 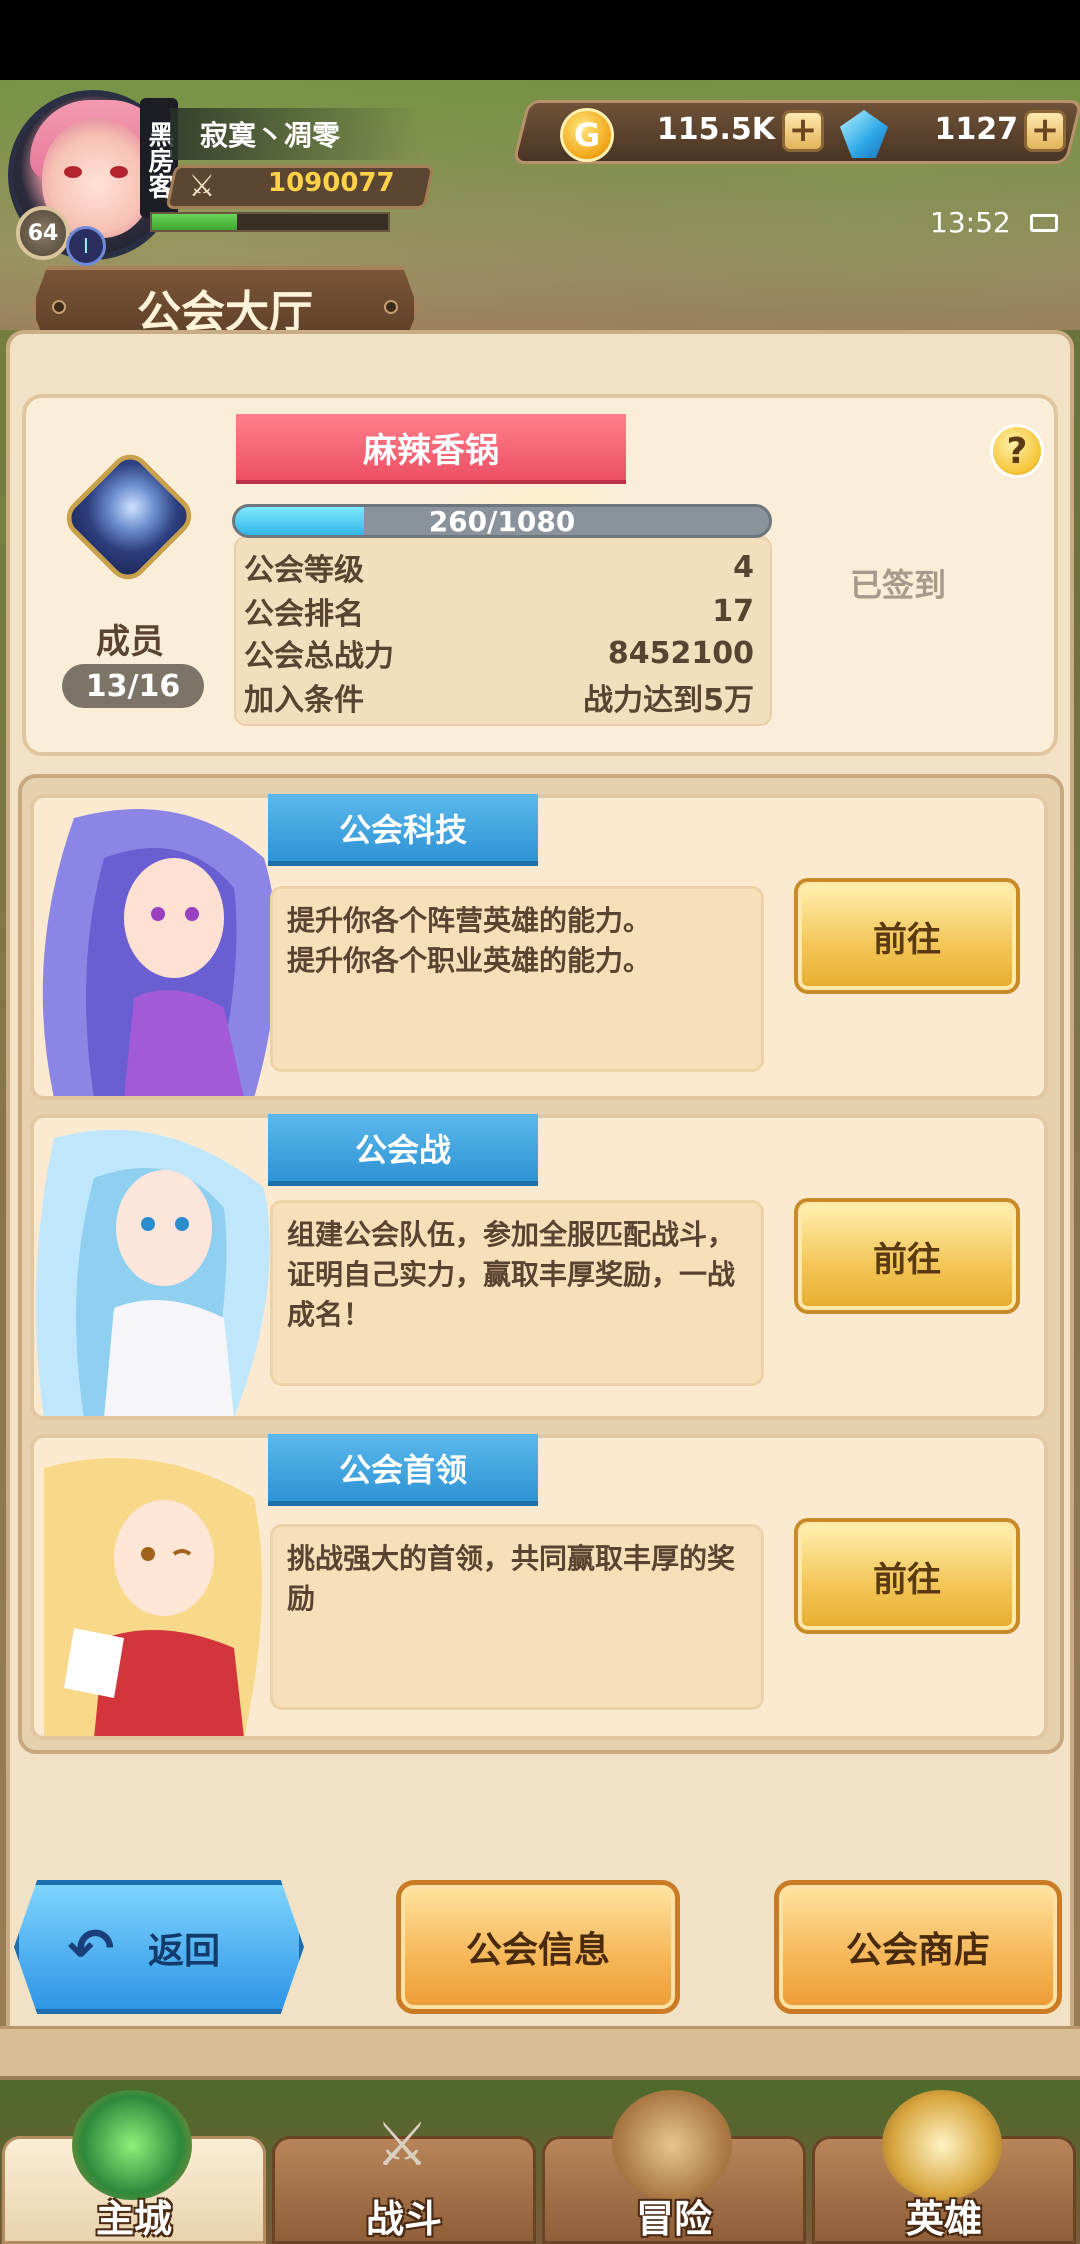 What do you see at coordinates (803, 131) in the screenshot?
I see `add-gold-button: +` at bounding box center [803, 131].